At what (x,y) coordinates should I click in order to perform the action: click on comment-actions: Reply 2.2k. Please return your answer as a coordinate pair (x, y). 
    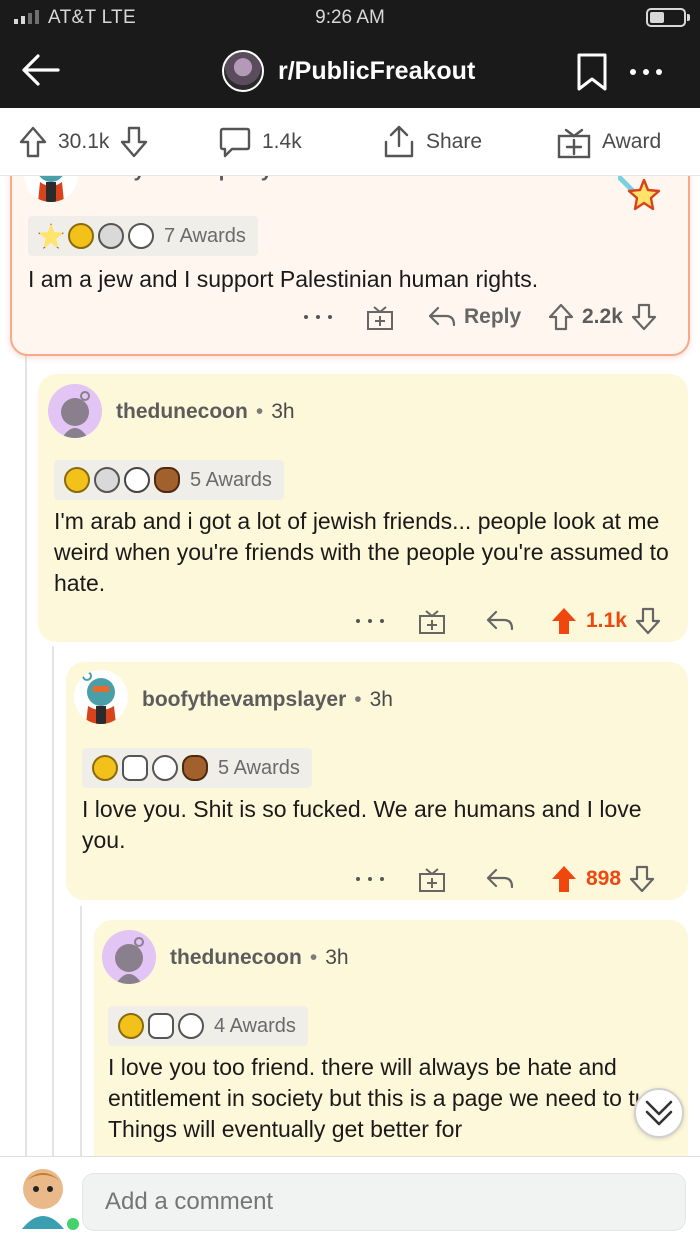
    Looking at the image, I should click on (352, 317).